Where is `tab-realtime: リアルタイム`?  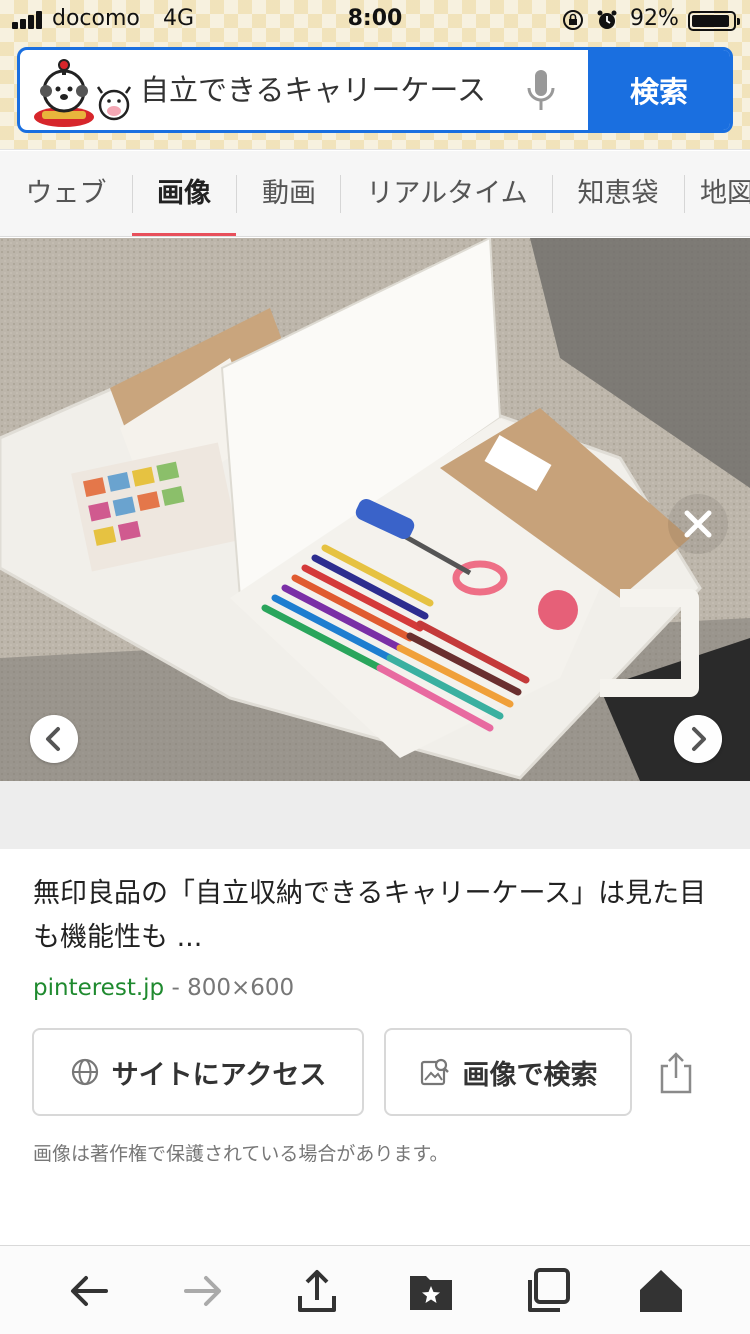
tab-realtime: リアルタイム is located at coordinates (447, 193).